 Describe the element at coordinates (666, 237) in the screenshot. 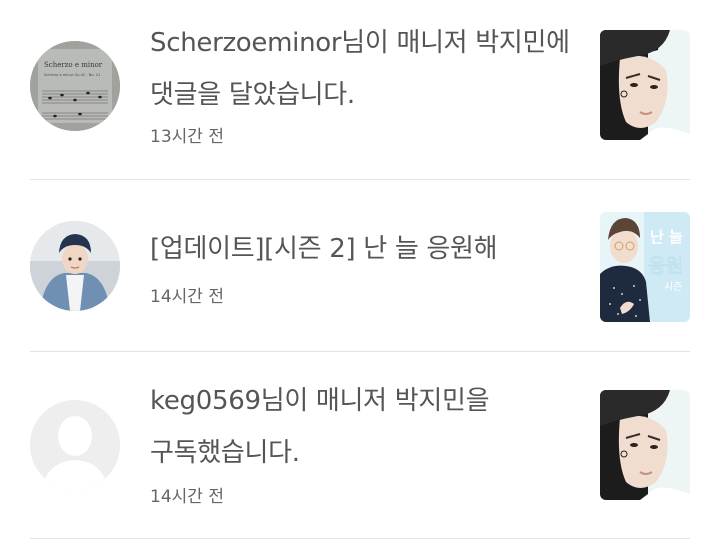

I see `banner-text: 난 늘` at that location.